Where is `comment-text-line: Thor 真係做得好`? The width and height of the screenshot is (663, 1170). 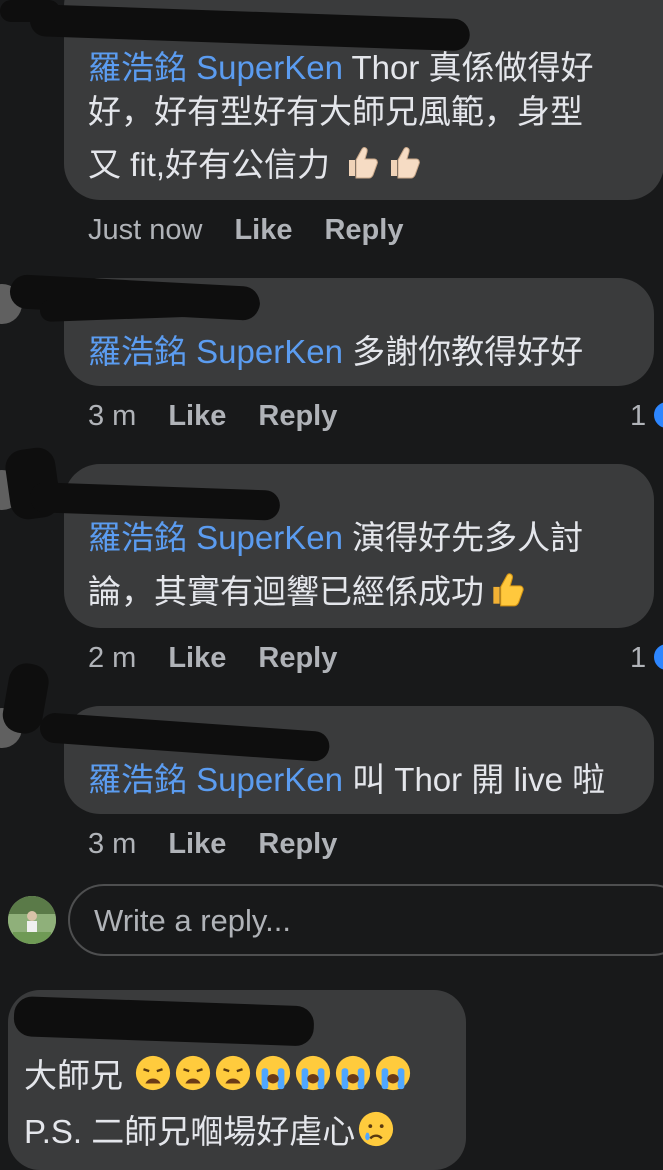 comment-text-line: Thor 真係做得好 is located at coordinates (468, 67).